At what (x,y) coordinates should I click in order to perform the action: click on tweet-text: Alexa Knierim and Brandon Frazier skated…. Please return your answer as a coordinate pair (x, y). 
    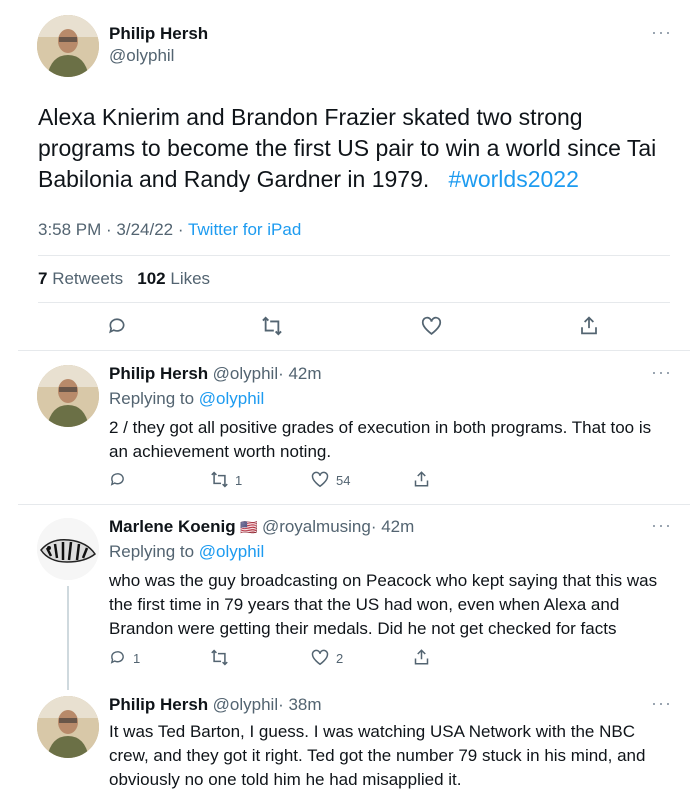
    Looking at the image, I should click on (348, 148).